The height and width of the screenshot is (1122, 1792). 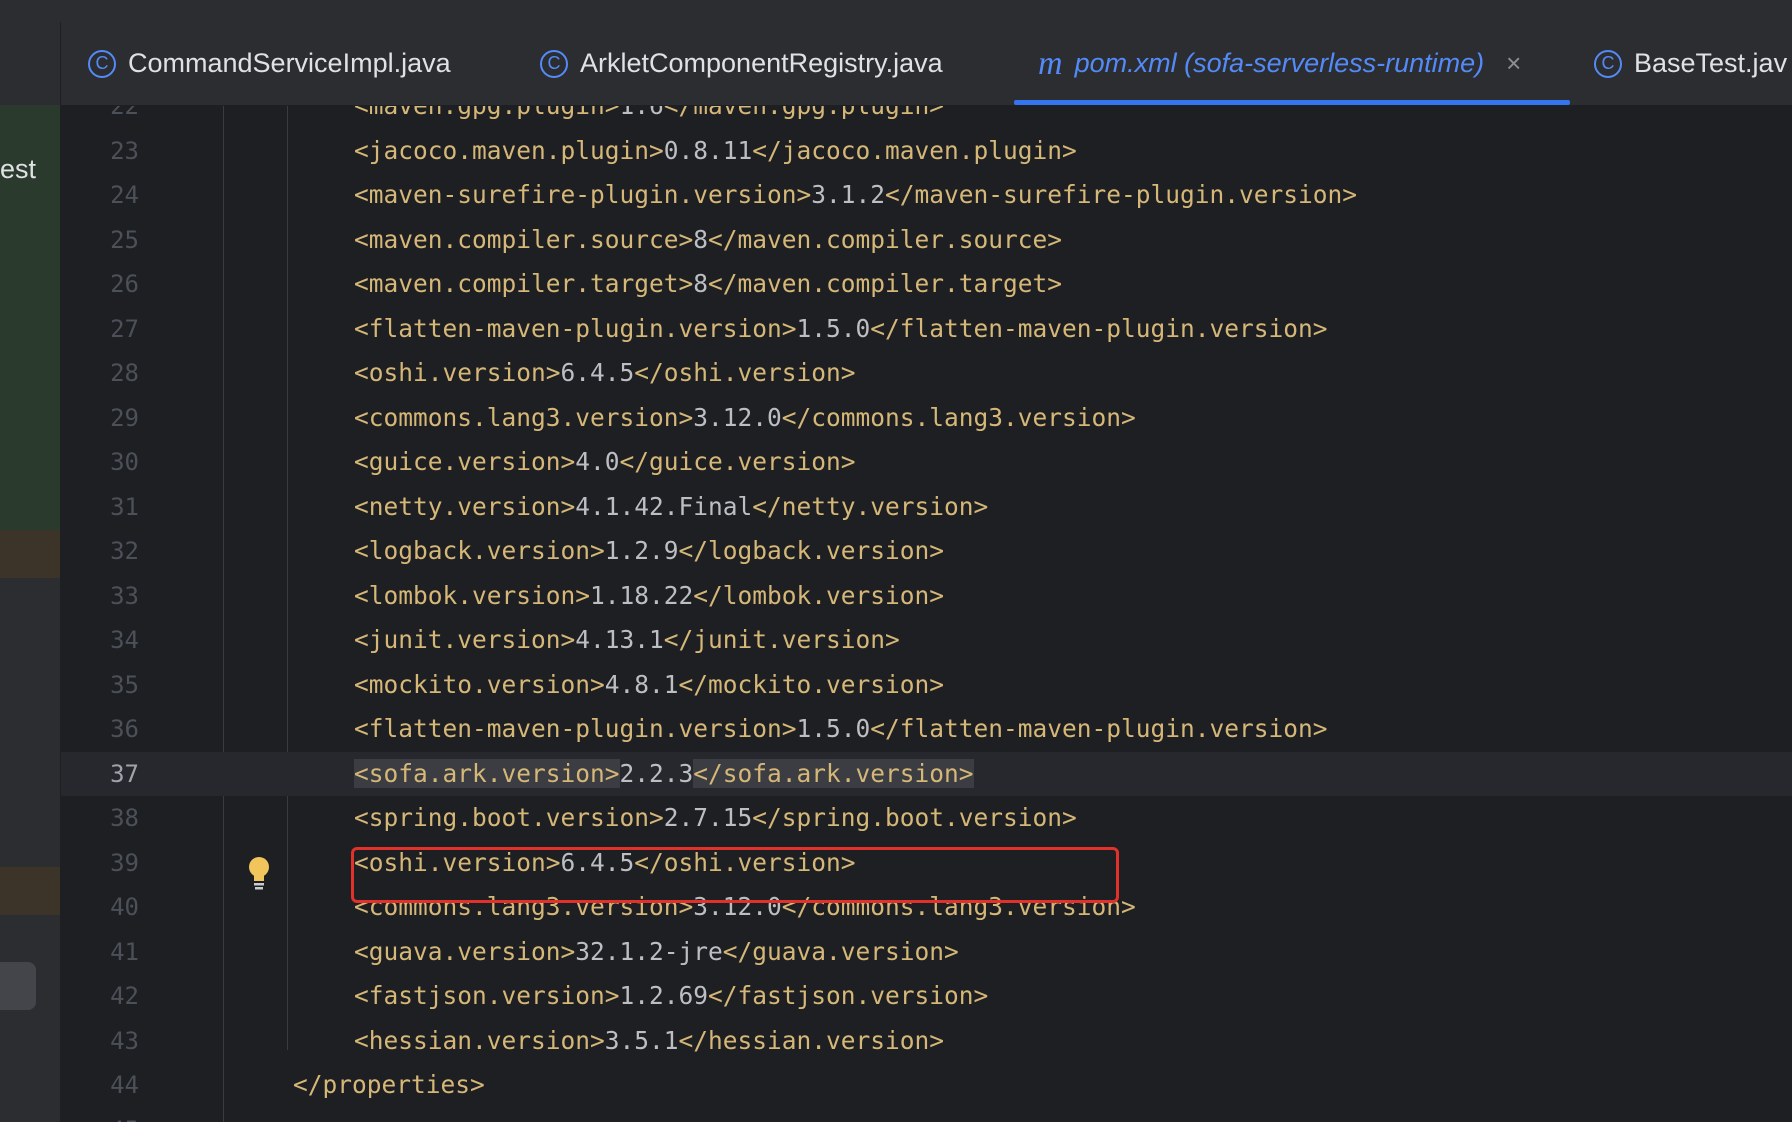 What do you see at coordinates (896, 11) in the screenshot?
I see `title-bar` at bounding box center [896, 11].